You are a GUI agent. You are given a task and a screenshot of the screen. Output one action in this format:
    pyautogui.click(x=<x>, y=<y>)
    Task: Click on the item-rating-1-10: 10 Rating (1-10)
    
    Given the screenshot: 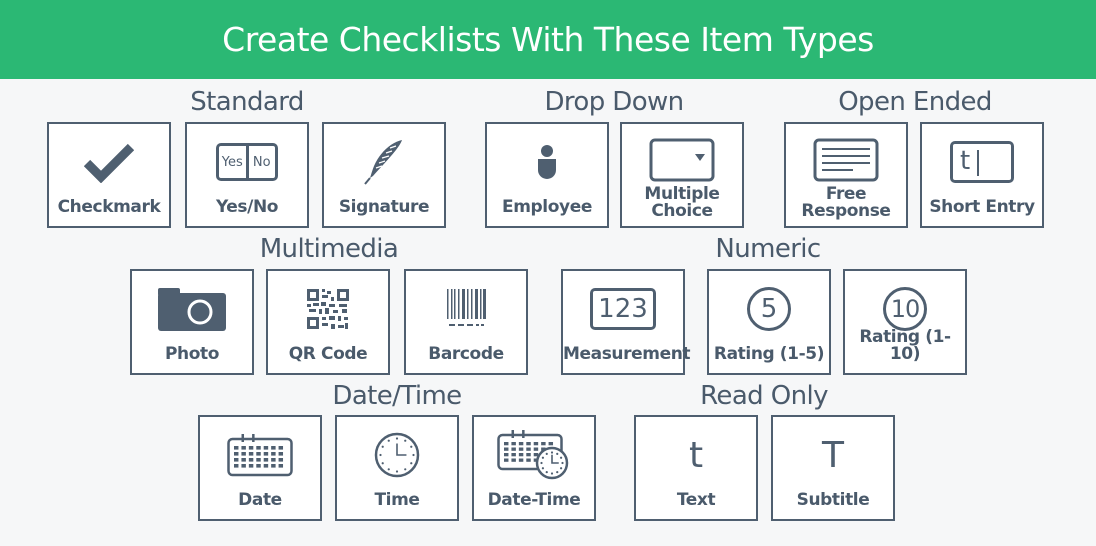 What is the action you would take?
    pyautogui.click(x=905, y=322)
    